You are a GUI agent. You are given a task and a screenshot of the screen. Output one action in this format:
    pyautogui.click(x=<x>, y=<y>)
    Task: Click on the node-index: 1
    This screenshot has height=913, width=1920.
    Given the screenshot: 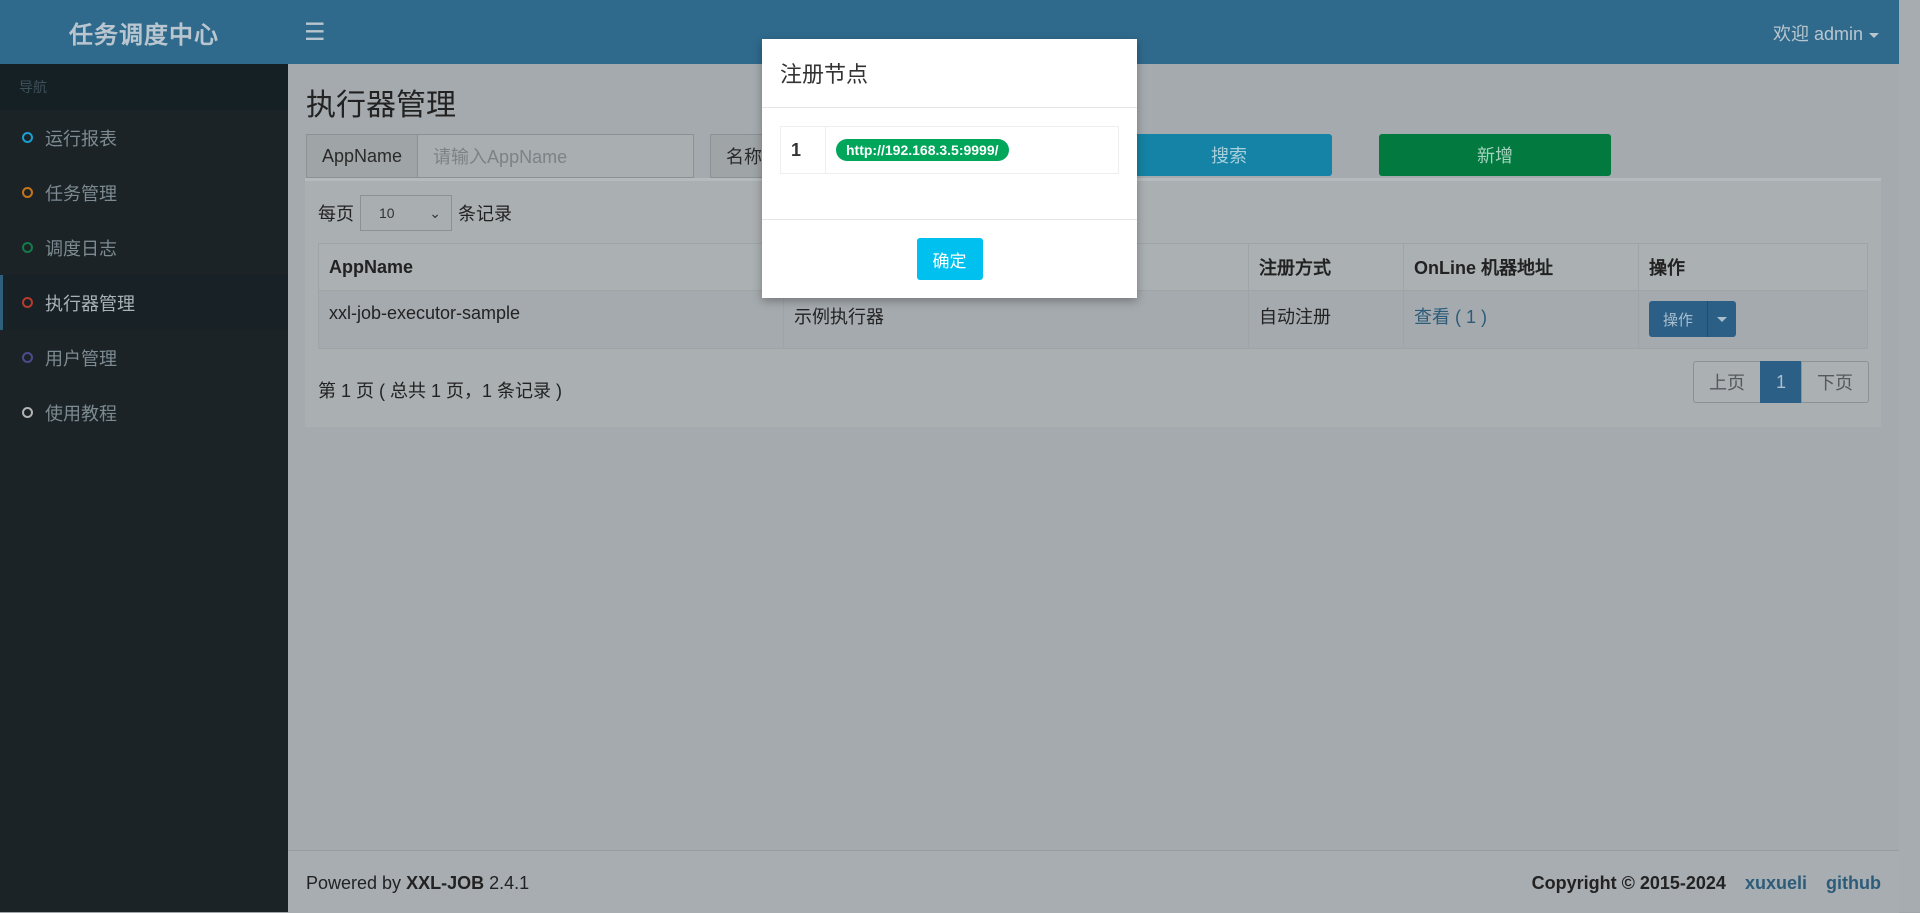 What is the action you would take?
    pyautogui.click(x=803, y=150)
    